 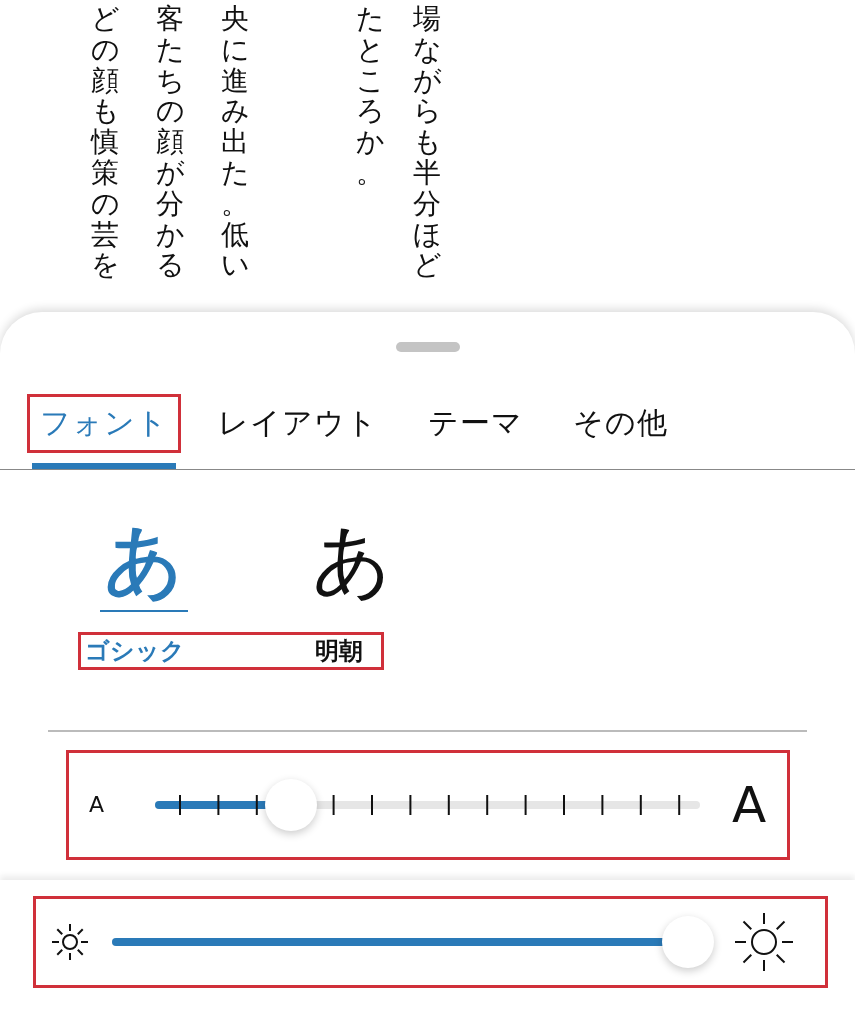 What do you see at coordinates (235, 141) in the screenshot?
I see `text-column: 央に進み出た。低い` at bounding box center [235, 141].